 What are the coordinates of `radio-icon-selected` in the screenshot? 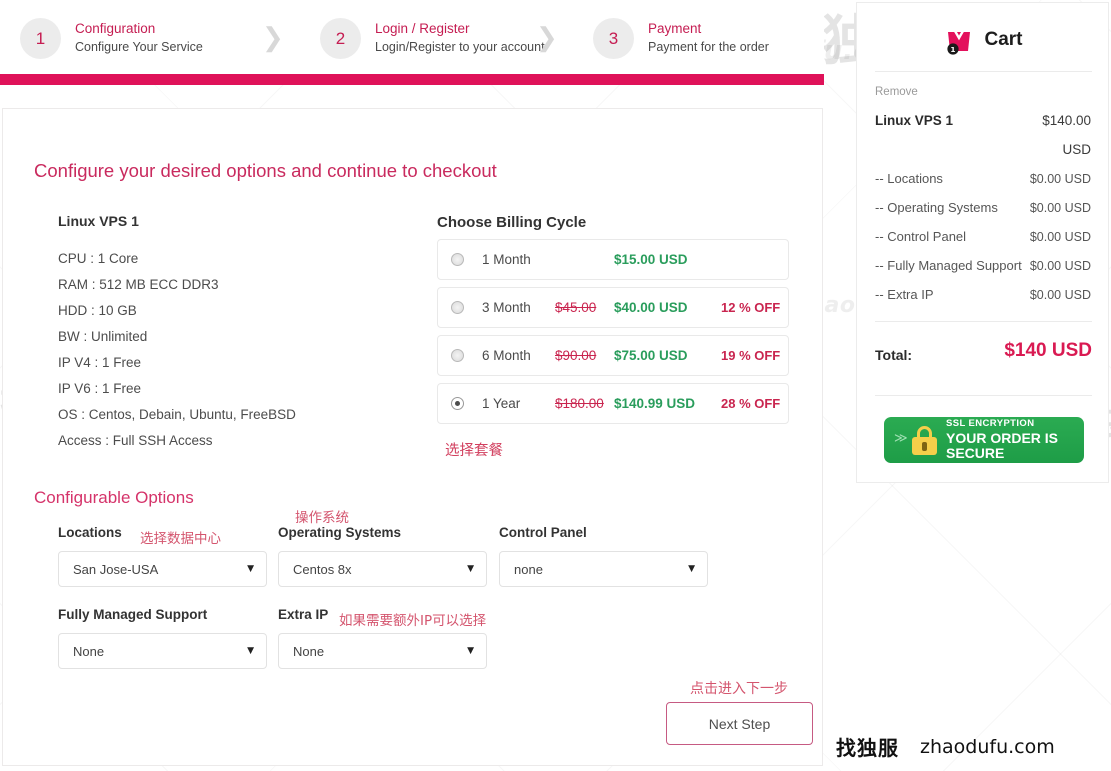 It's located at (457, 403).